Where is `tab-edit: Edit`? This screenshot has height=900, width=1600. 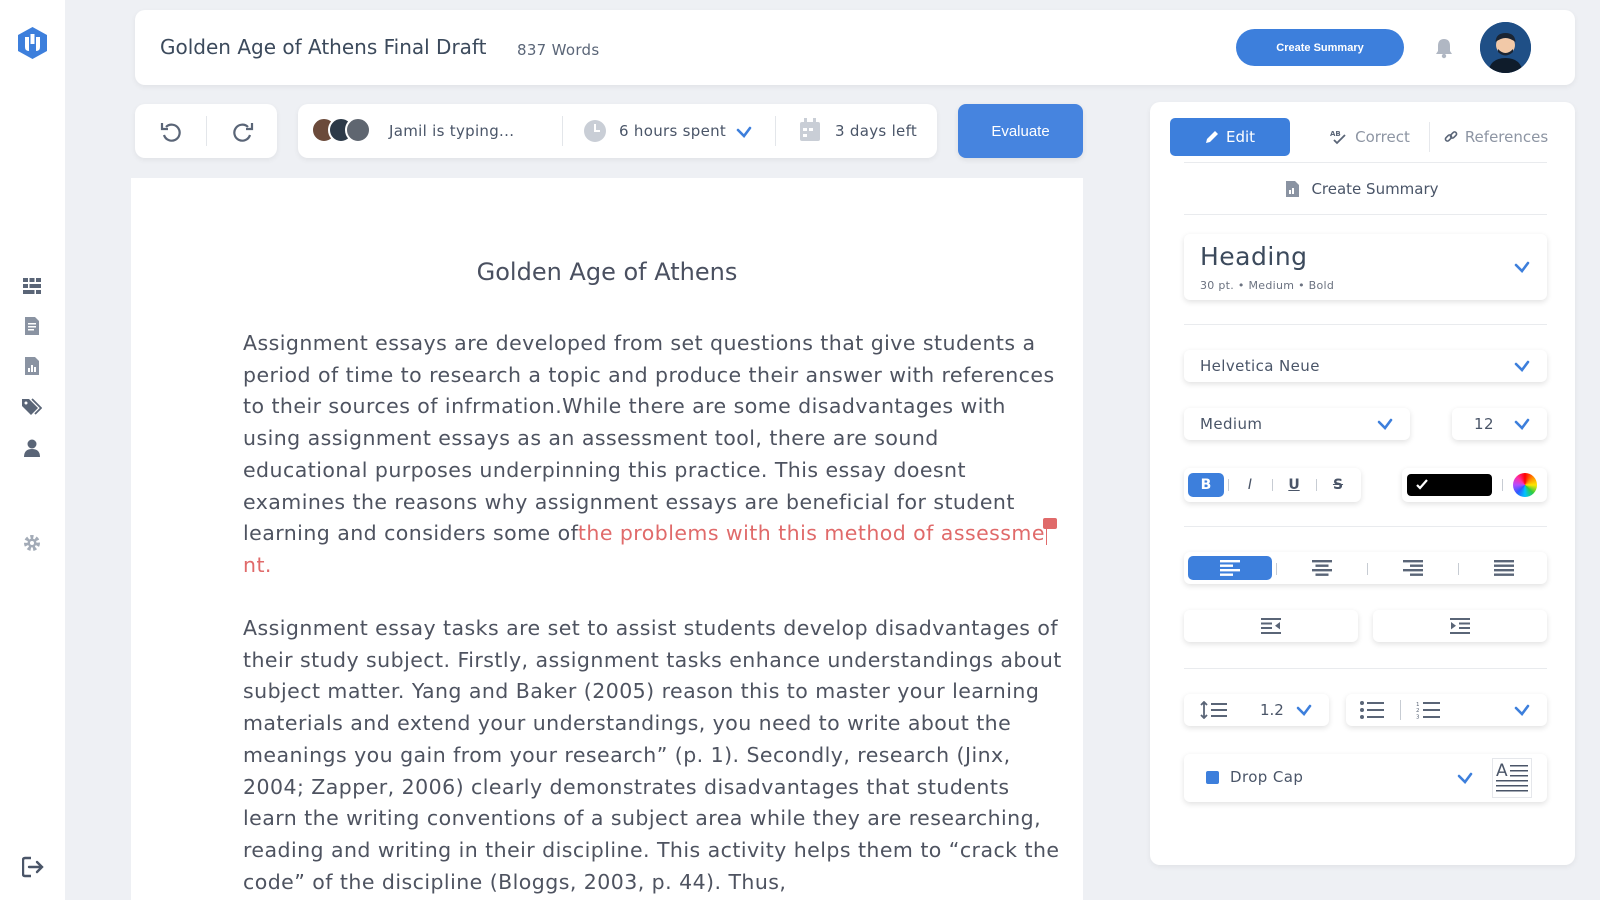 tab-edit: Edit is located at coordinates (1230, 137).